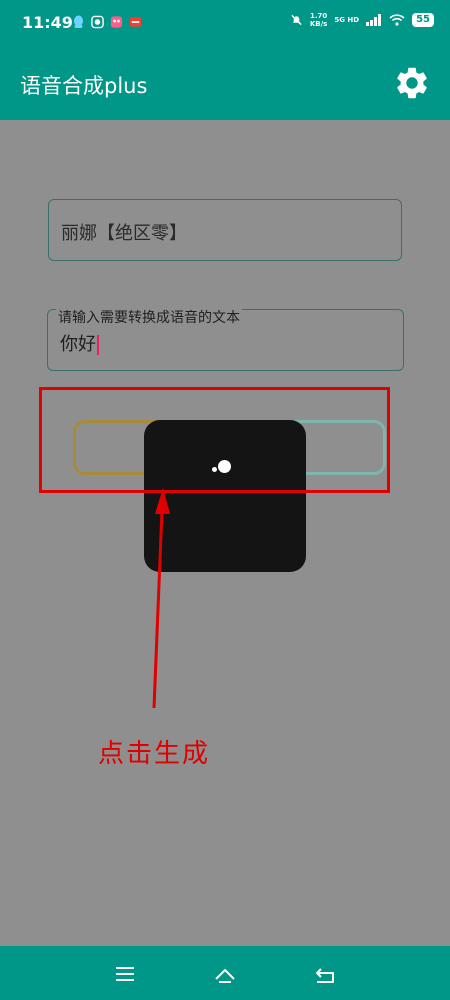 The height and width of the screenshot is (1000, 450). I want to click on home-icon, so click(225, 974).